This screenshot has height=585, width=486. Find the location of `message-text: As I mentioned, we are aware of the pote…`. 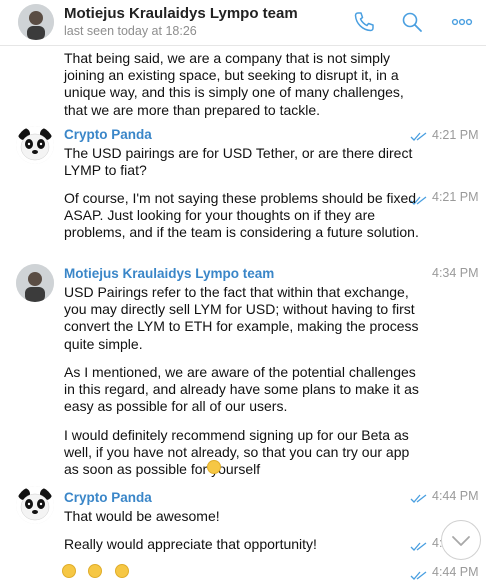

message-text: As I mentioned, we are aware of the pote… is located at coordinates (241, 389).